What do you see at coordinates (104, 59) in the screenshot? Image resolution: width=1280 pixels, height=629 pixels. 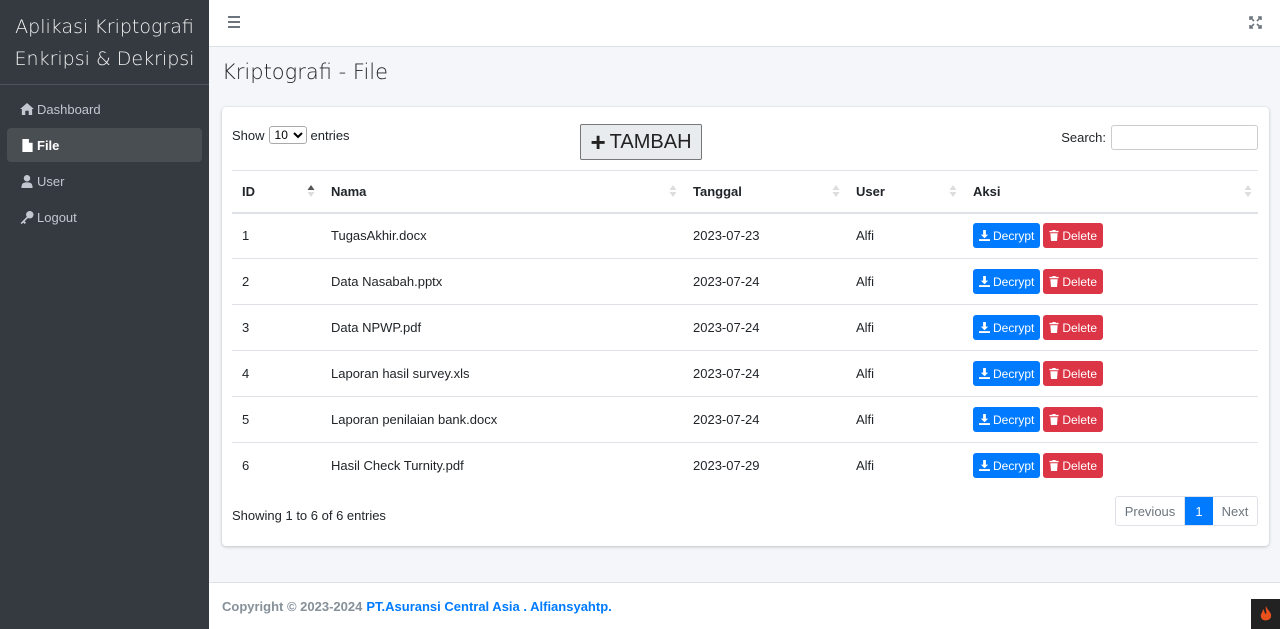 I see `brand-line-2: Enkripsi & Dekripsi` at bounding box center [104, 59].